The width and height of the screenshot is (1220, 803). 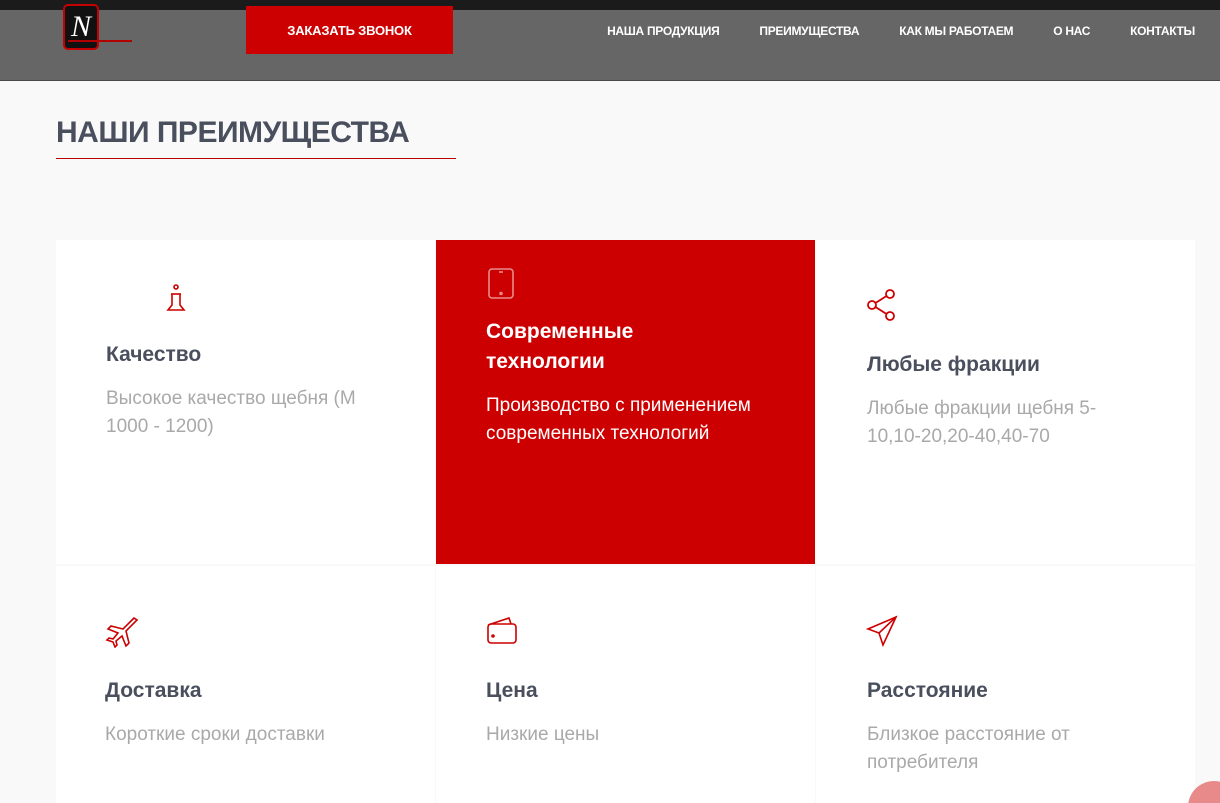 I want to click on feature-title: Доставка, so click(x=153, y=690).